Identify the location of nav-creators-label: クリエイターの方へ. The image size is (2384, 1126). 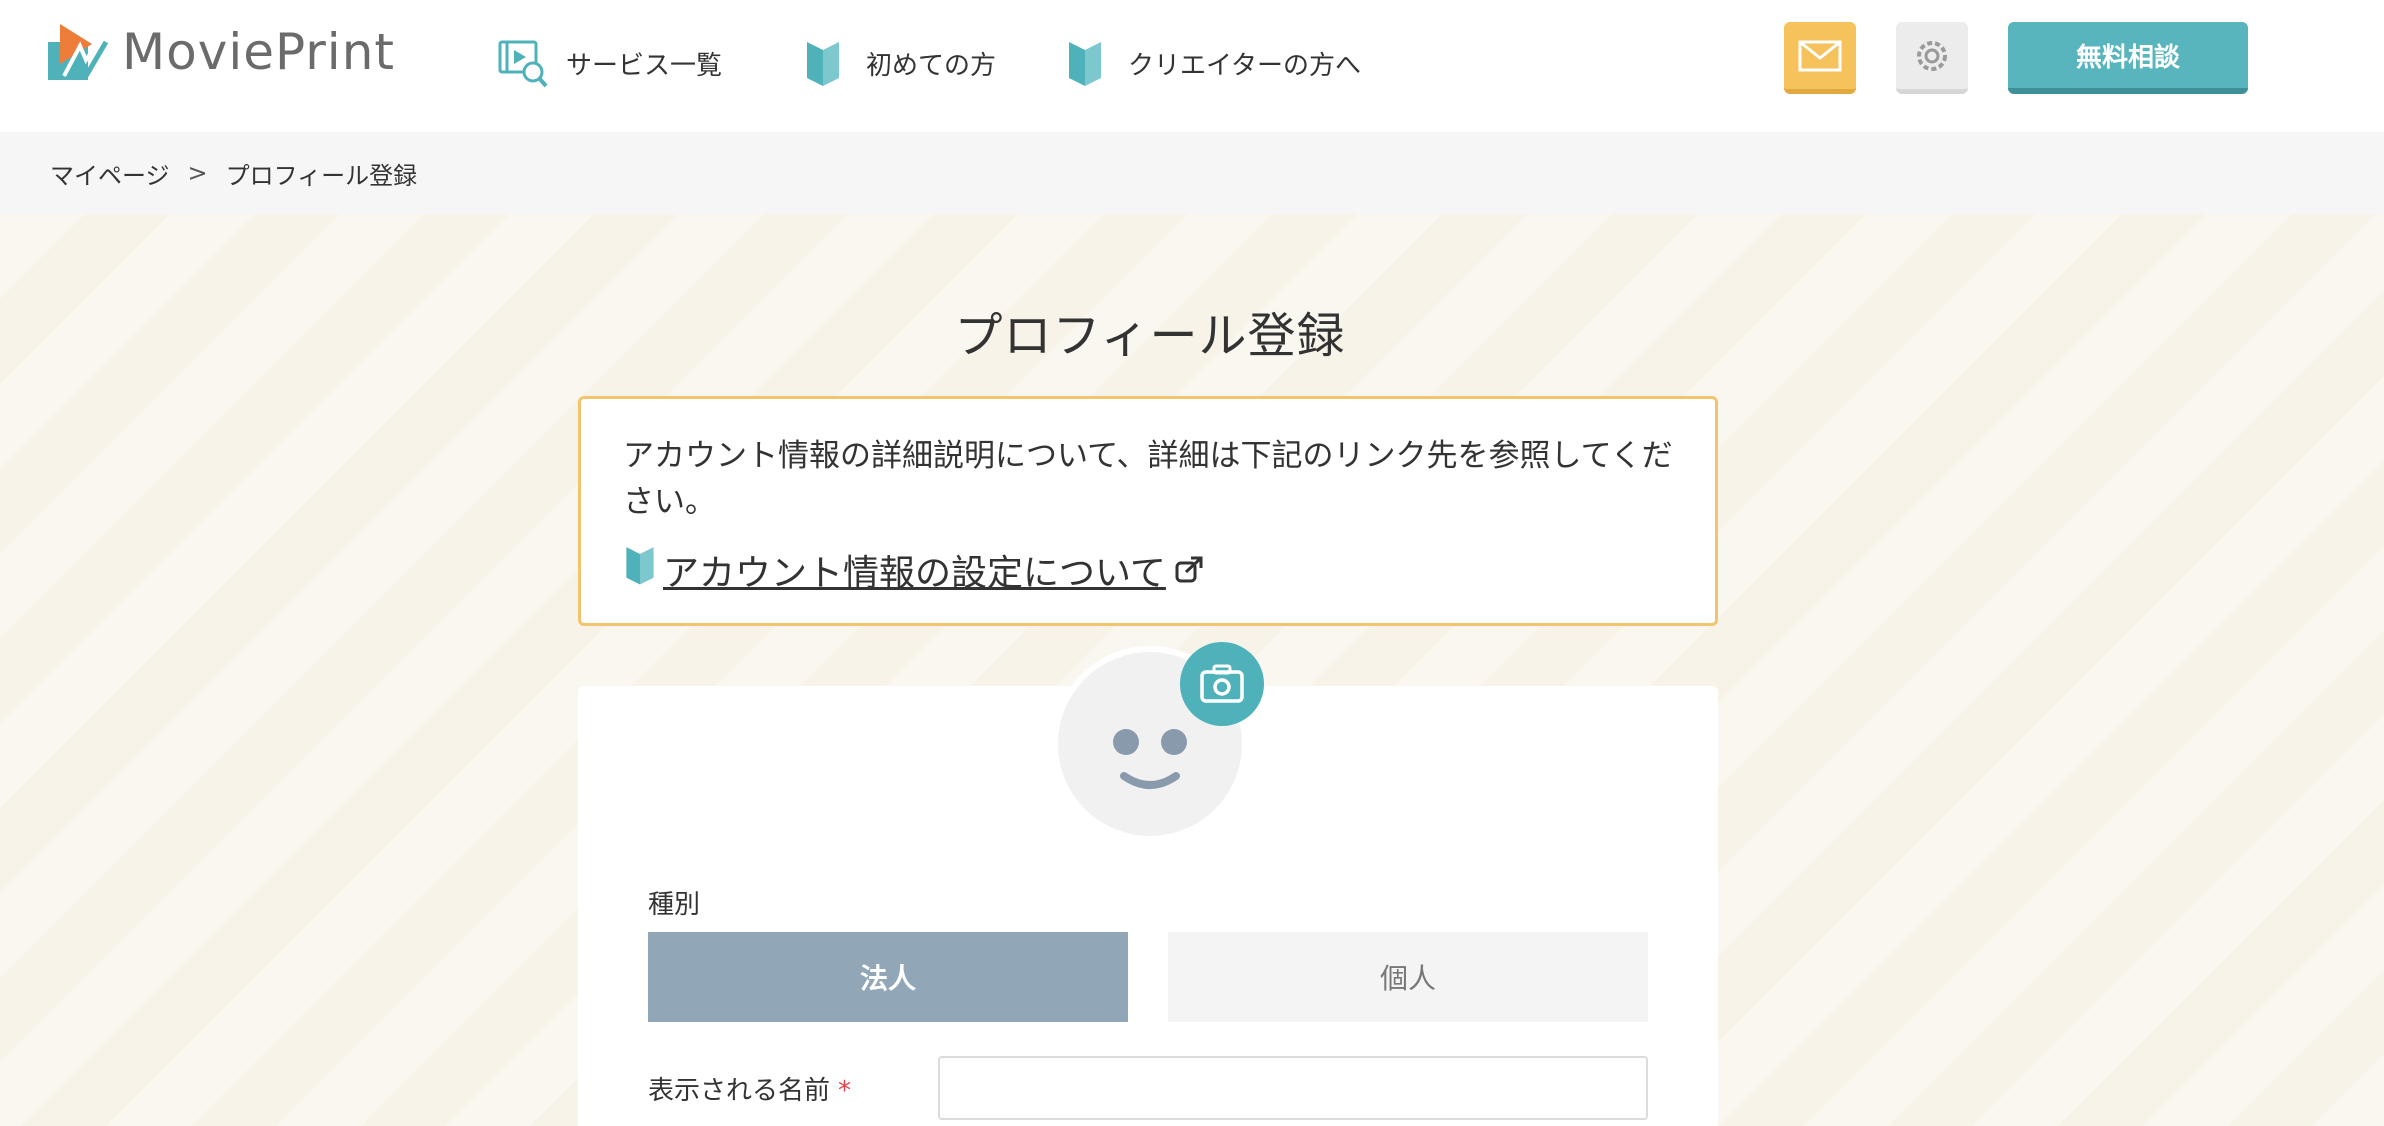
(1244, 65).